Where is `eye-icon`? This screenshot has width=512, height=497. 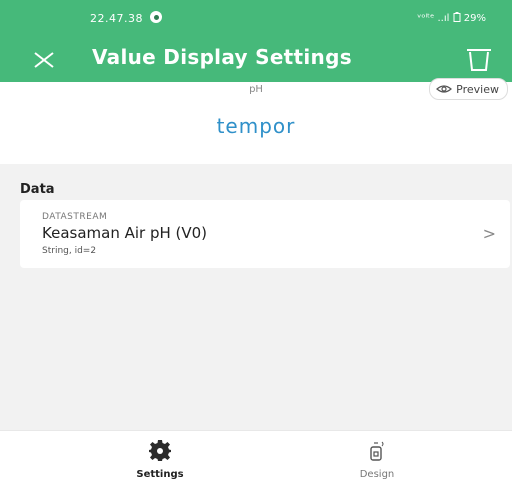
eye-icon is located at coordinates (444, 89).